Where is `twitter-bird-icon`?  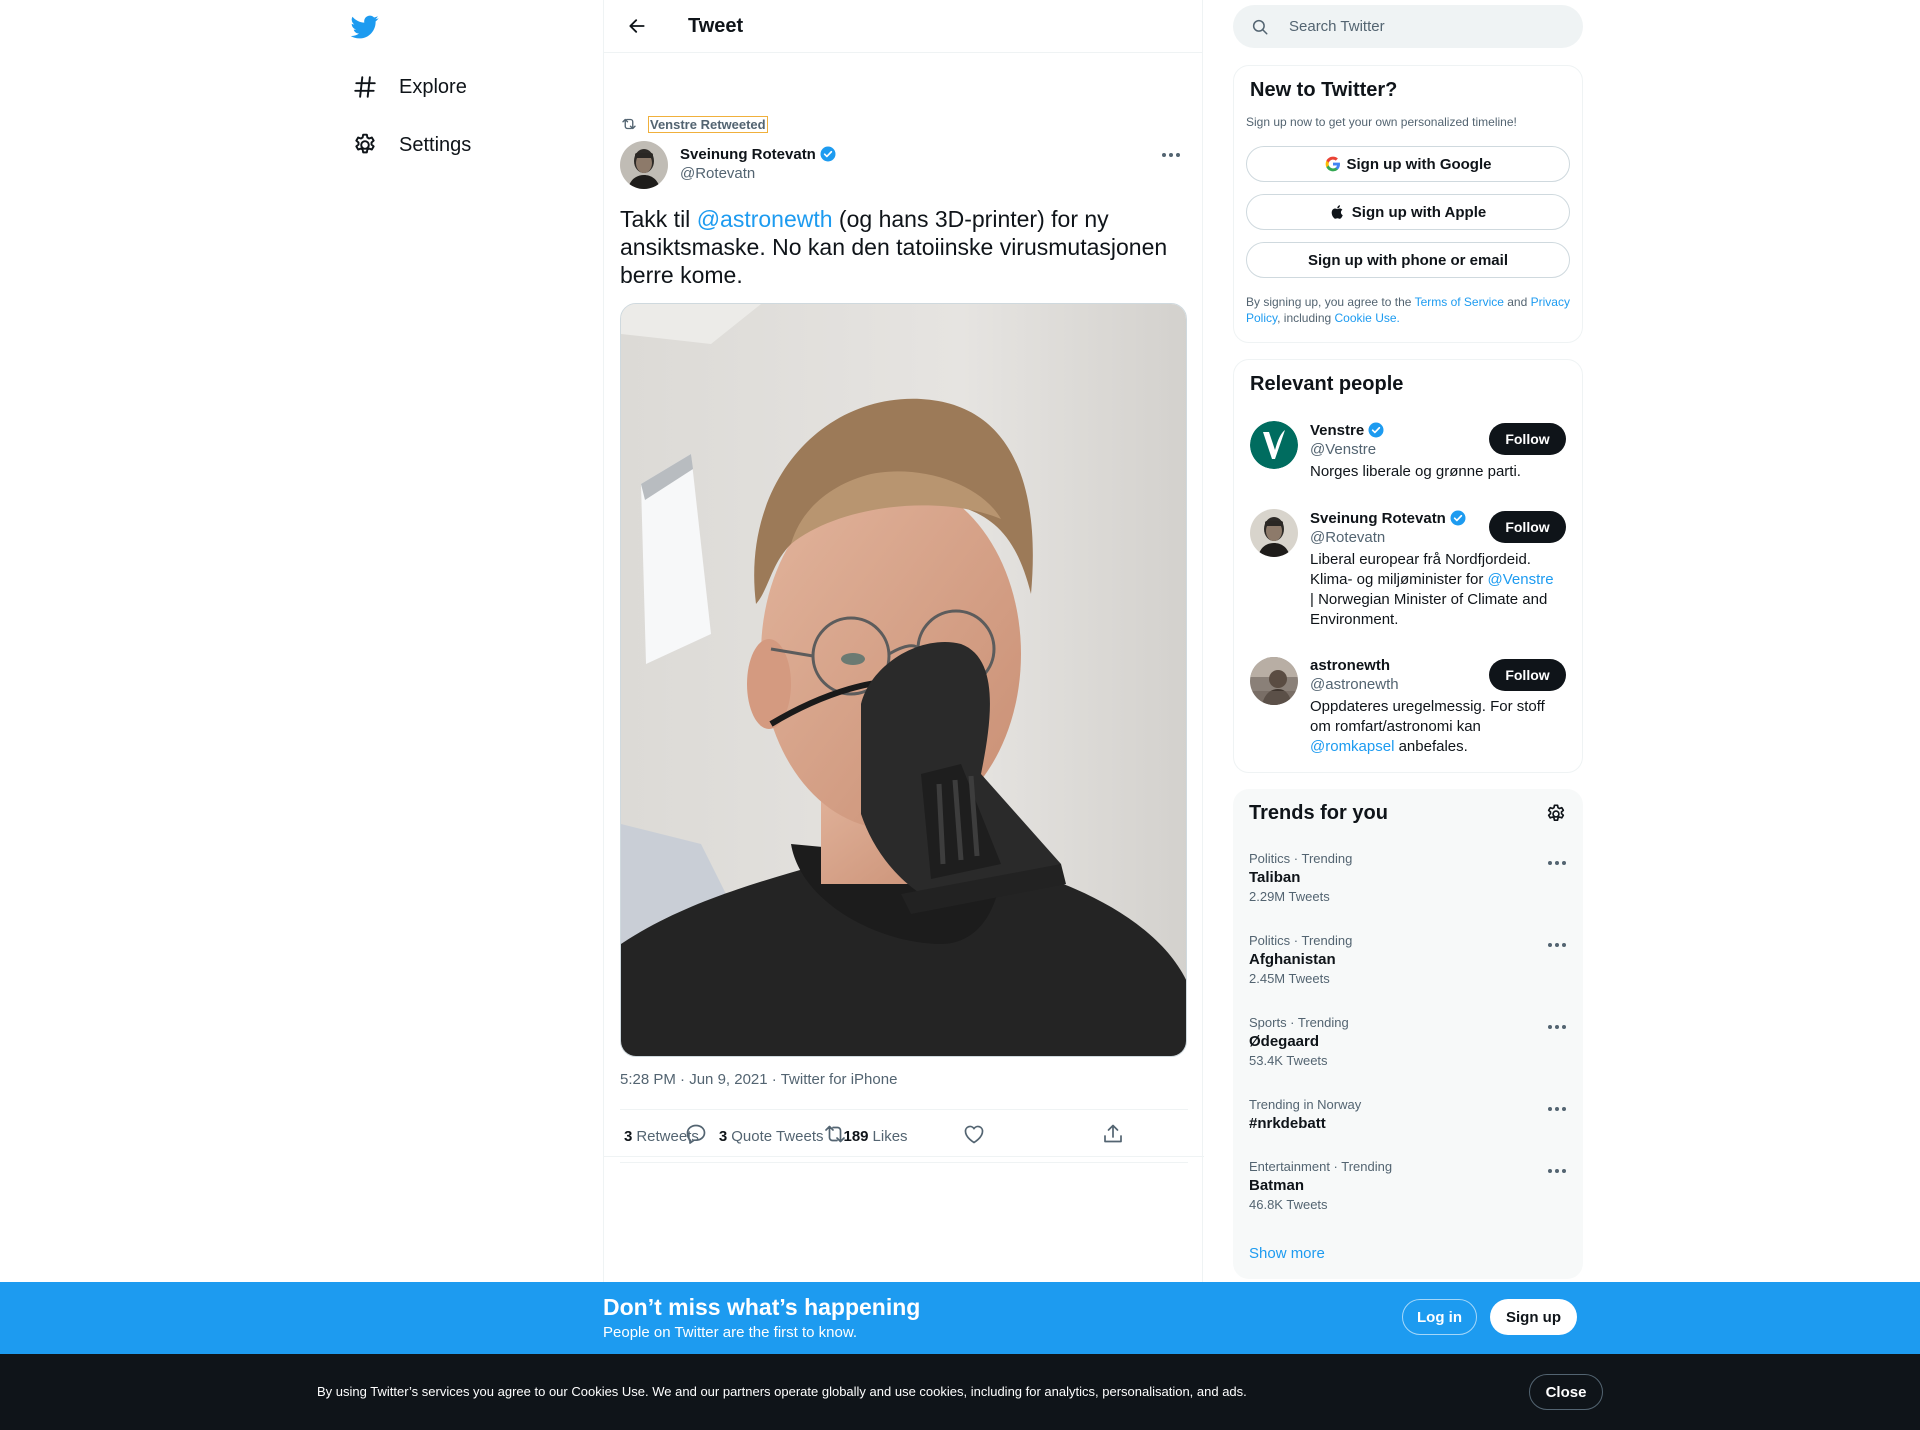 twitter-bird-icon is located at coordinates (365, 27).